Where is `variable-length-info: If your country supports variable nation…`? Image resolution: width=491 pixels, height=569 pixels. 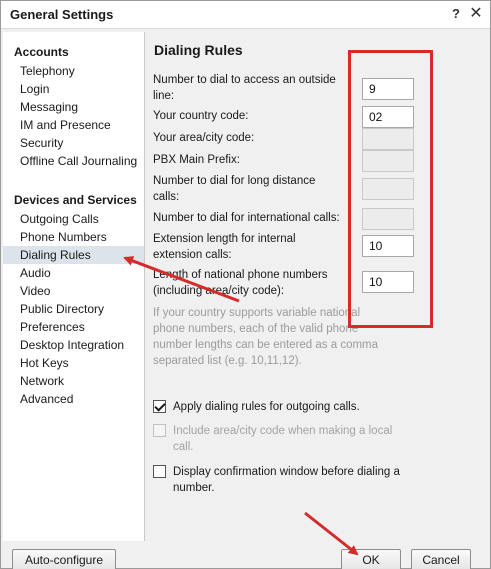 variable-length-info: If your country supports variable nation… is located at coordinates (273, 337).